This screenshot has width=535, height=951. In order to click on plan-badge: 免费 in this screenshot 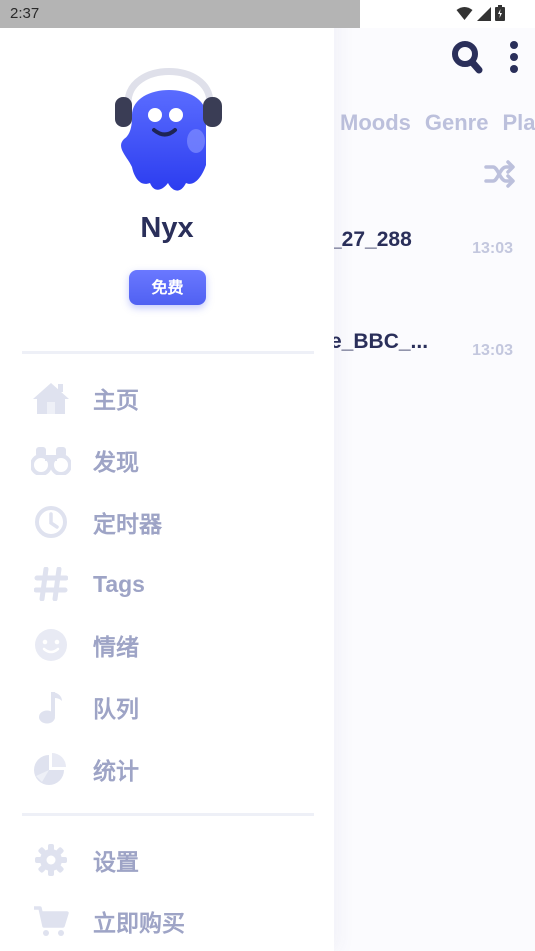, I will do `click(167, 287)`.